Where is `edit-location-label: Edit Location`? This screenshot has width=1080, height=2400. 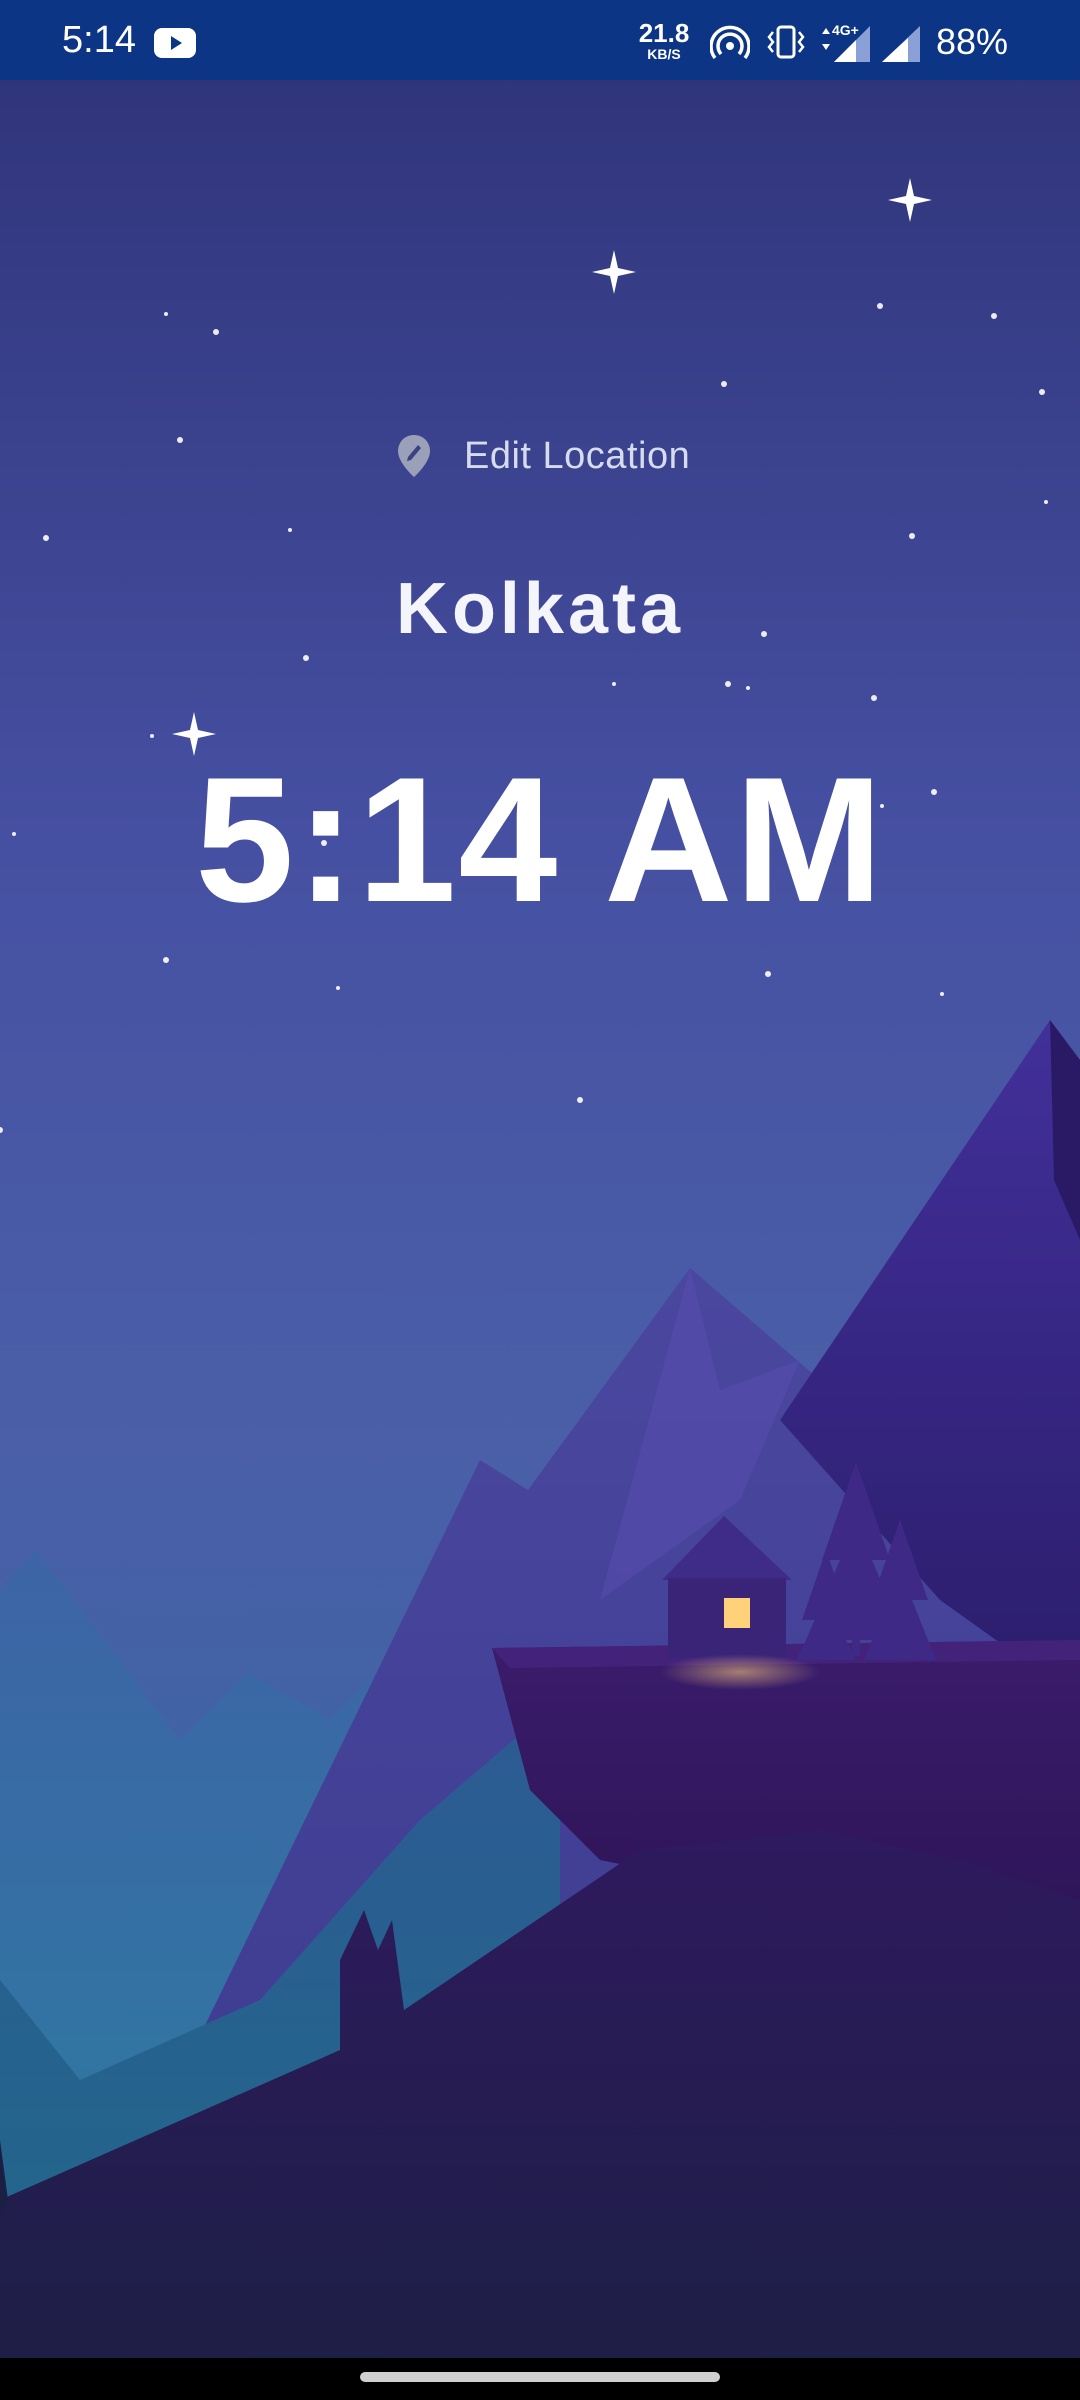 edit-location-label: Edit Location is located at coordinates (577, 455).